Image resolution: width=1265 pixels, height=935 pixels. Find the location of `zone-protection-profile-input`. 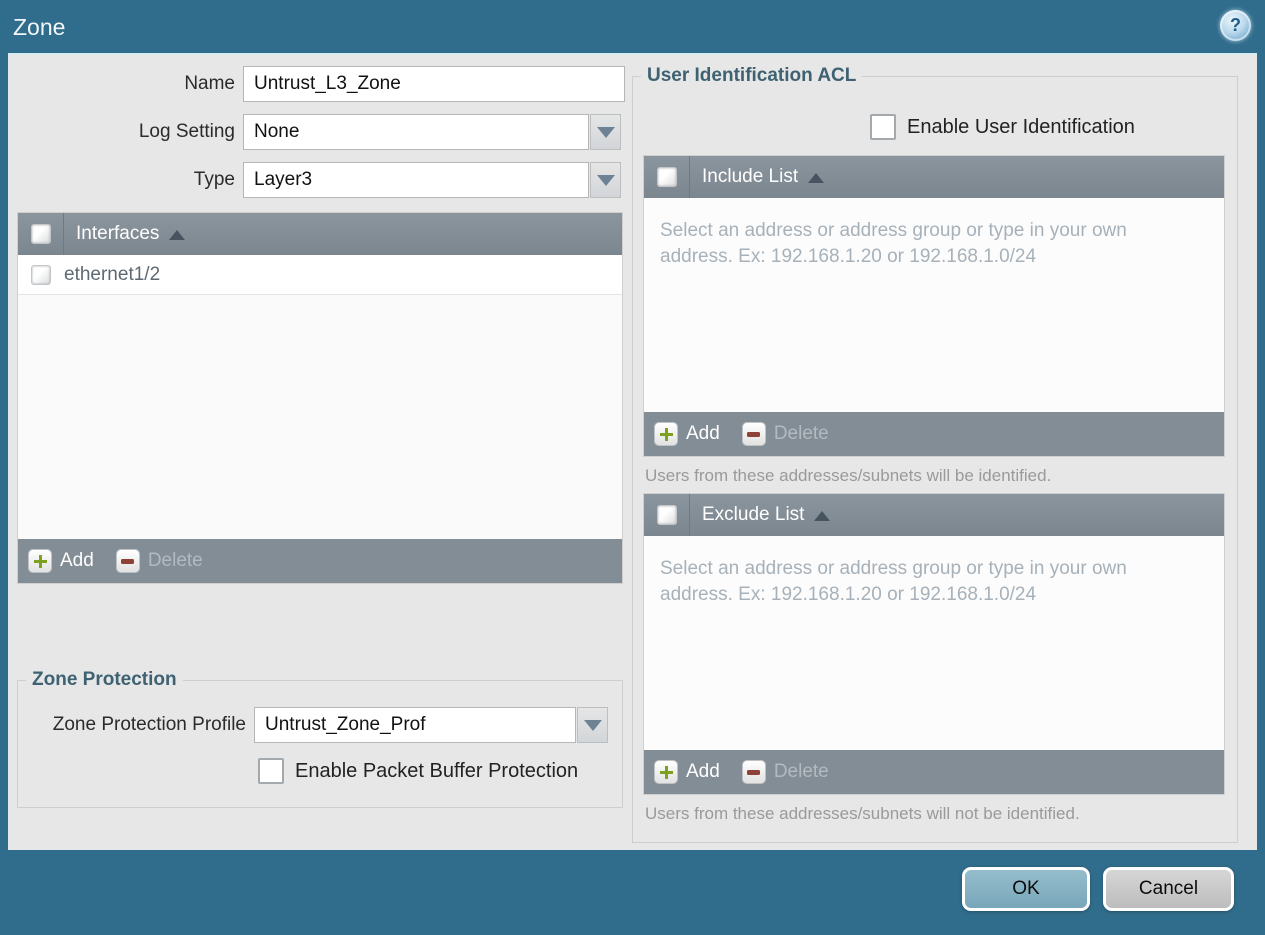

zone-protection-profile-input is located at coordinates (415, 725).